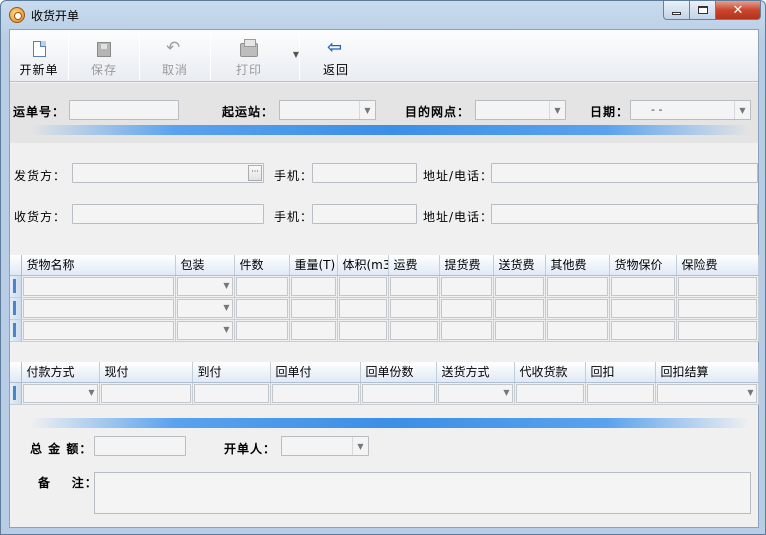  Describe the element at coordinates (577, 265) in the screenshot. I see `goods-column-header: 其他费` at that location.